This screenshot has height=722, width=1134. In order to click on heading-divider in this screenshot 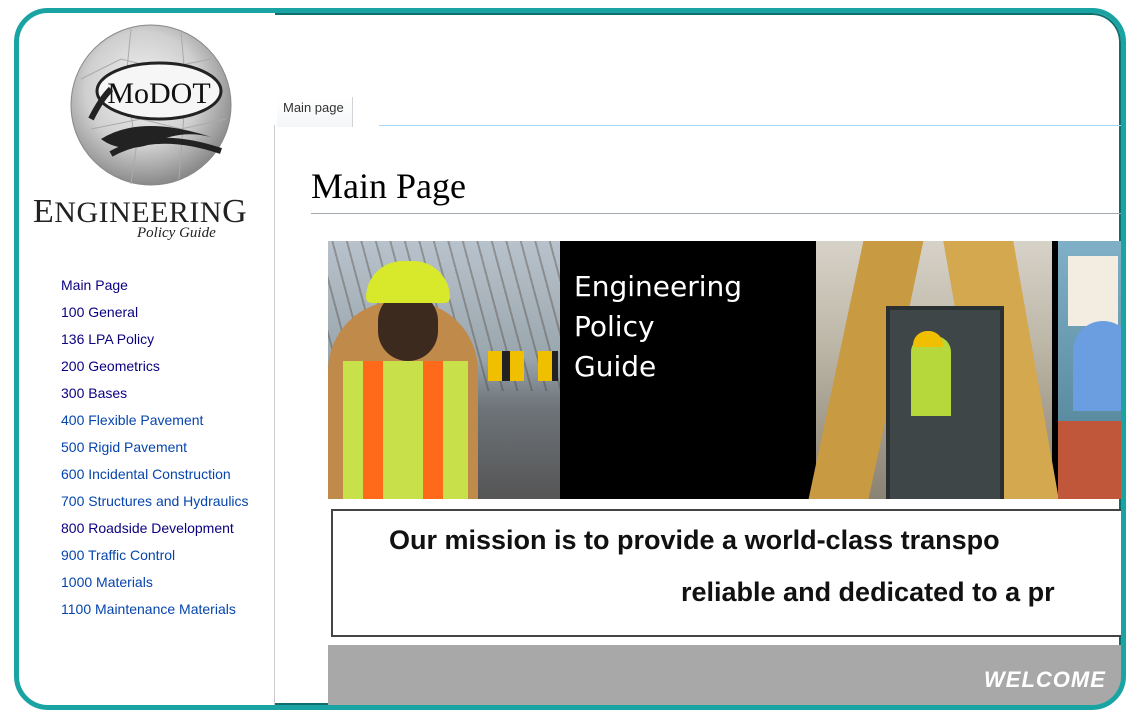, I will do `click(716, 213)`.